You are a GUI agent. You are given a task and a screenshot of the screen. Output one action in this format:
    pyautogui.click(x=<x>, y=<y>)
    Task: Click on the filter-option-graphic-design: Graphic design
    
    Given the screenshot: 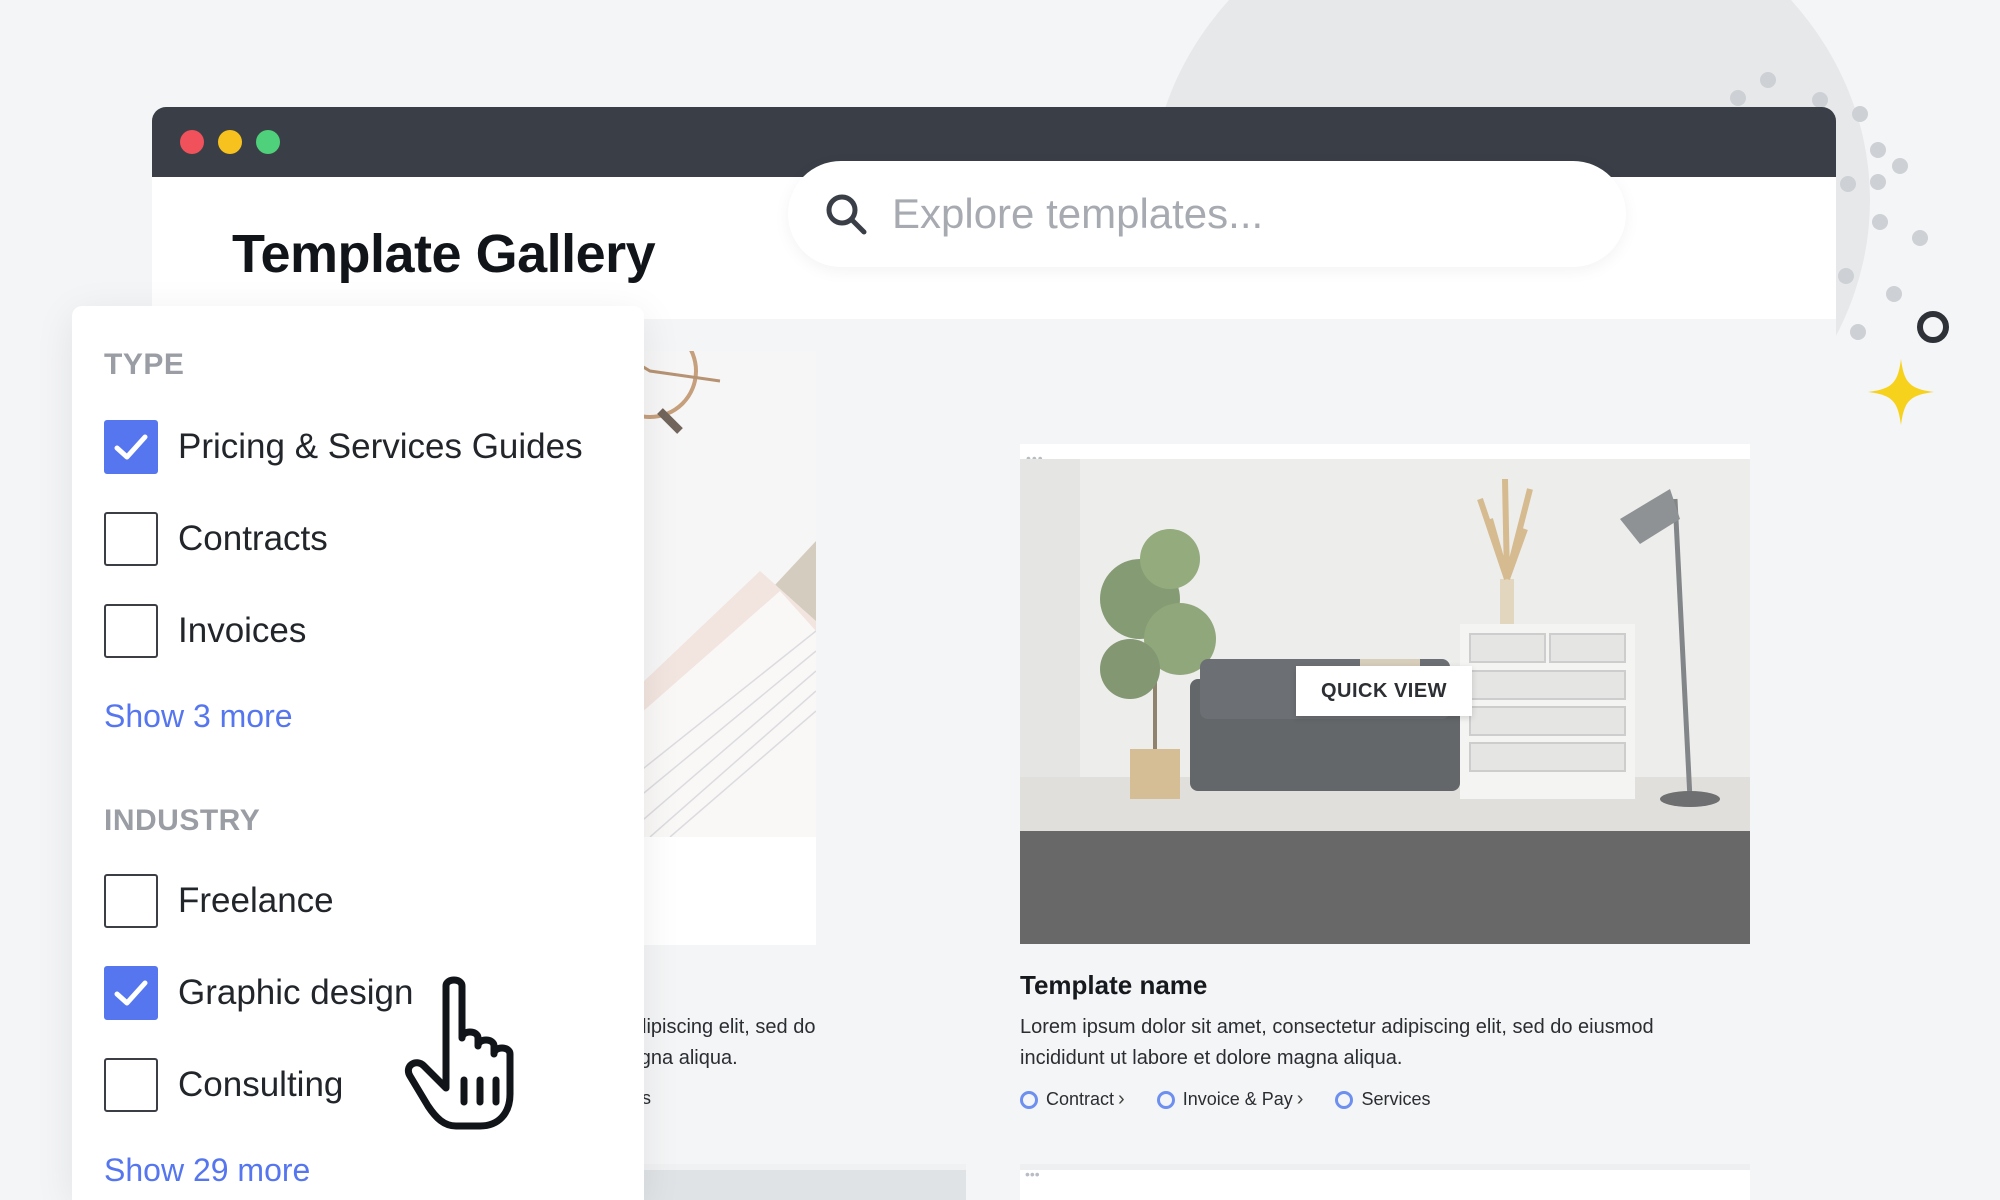 What is the action you would take?
    pyautogui.click(x=258, y=993)
    